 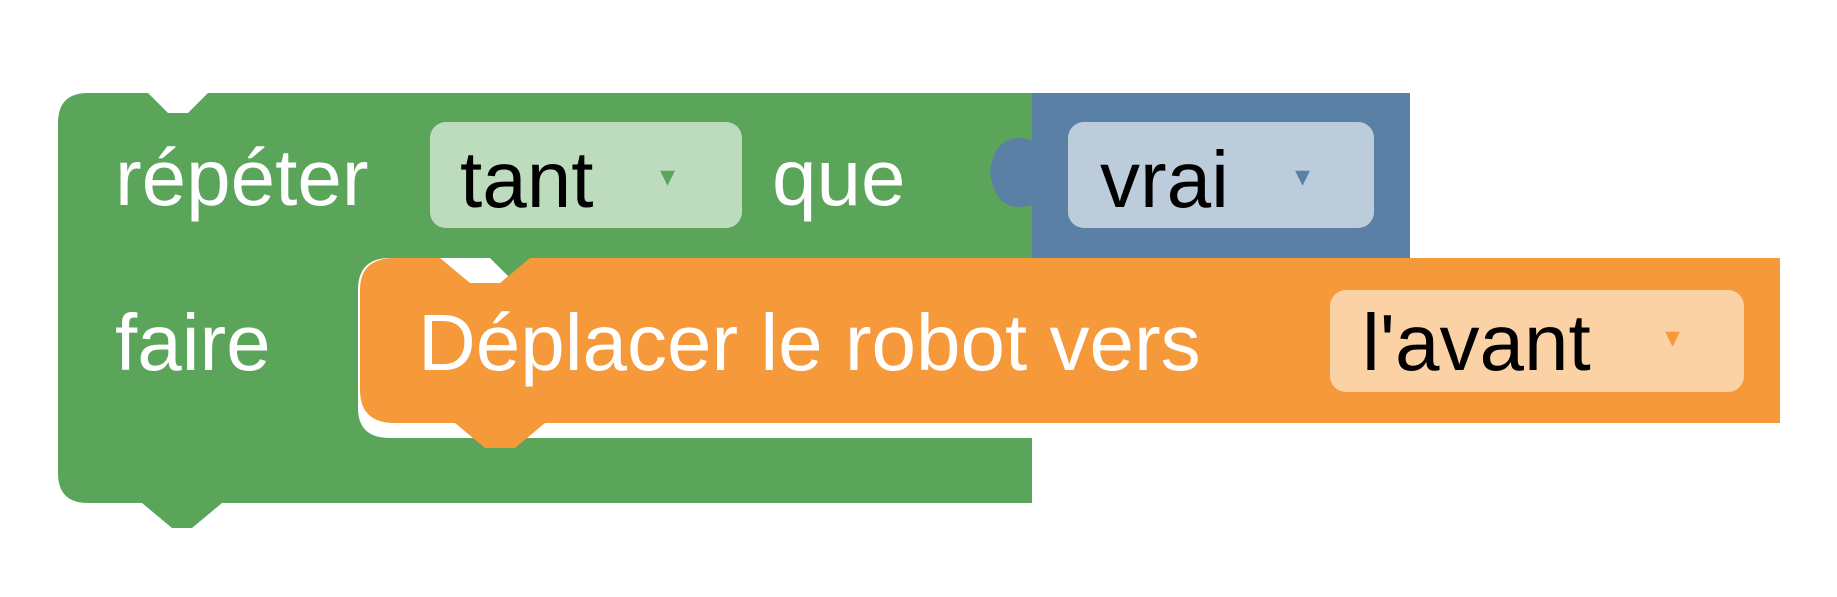 I want to click on direction-dropdown-value: l'avant, so click(x=1476, y=343).